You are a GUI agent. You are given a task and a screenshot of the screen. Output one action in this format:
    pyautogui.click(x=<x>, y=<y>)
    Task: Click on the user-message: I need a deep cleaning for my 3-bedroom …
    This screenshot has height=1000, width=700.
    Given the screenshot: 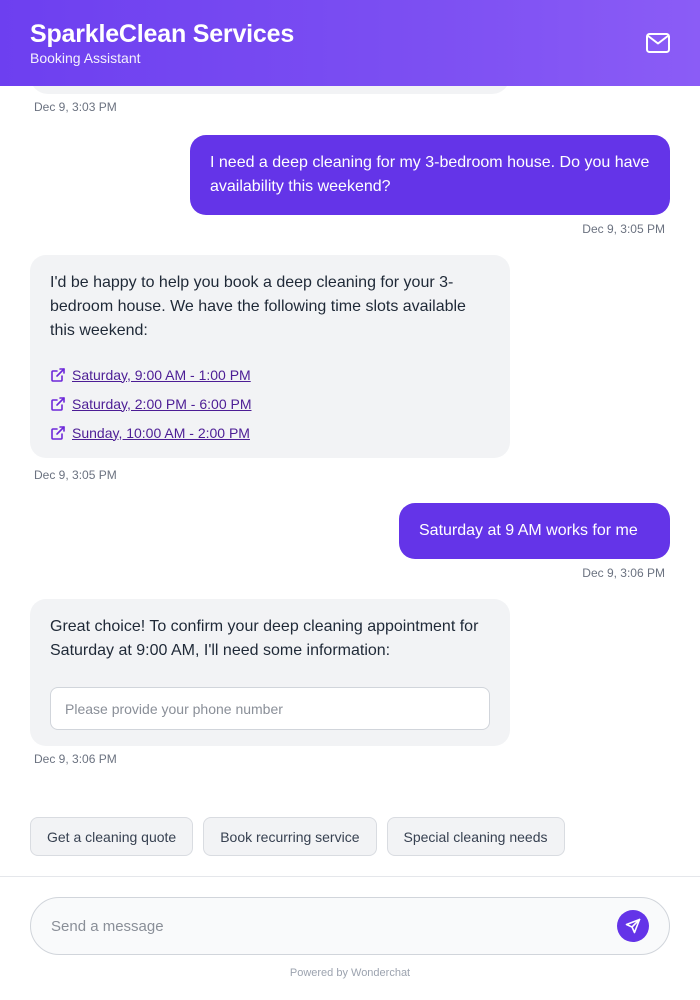 What is the action you would take?
    pyautogui.click(x=430, y=175)
    